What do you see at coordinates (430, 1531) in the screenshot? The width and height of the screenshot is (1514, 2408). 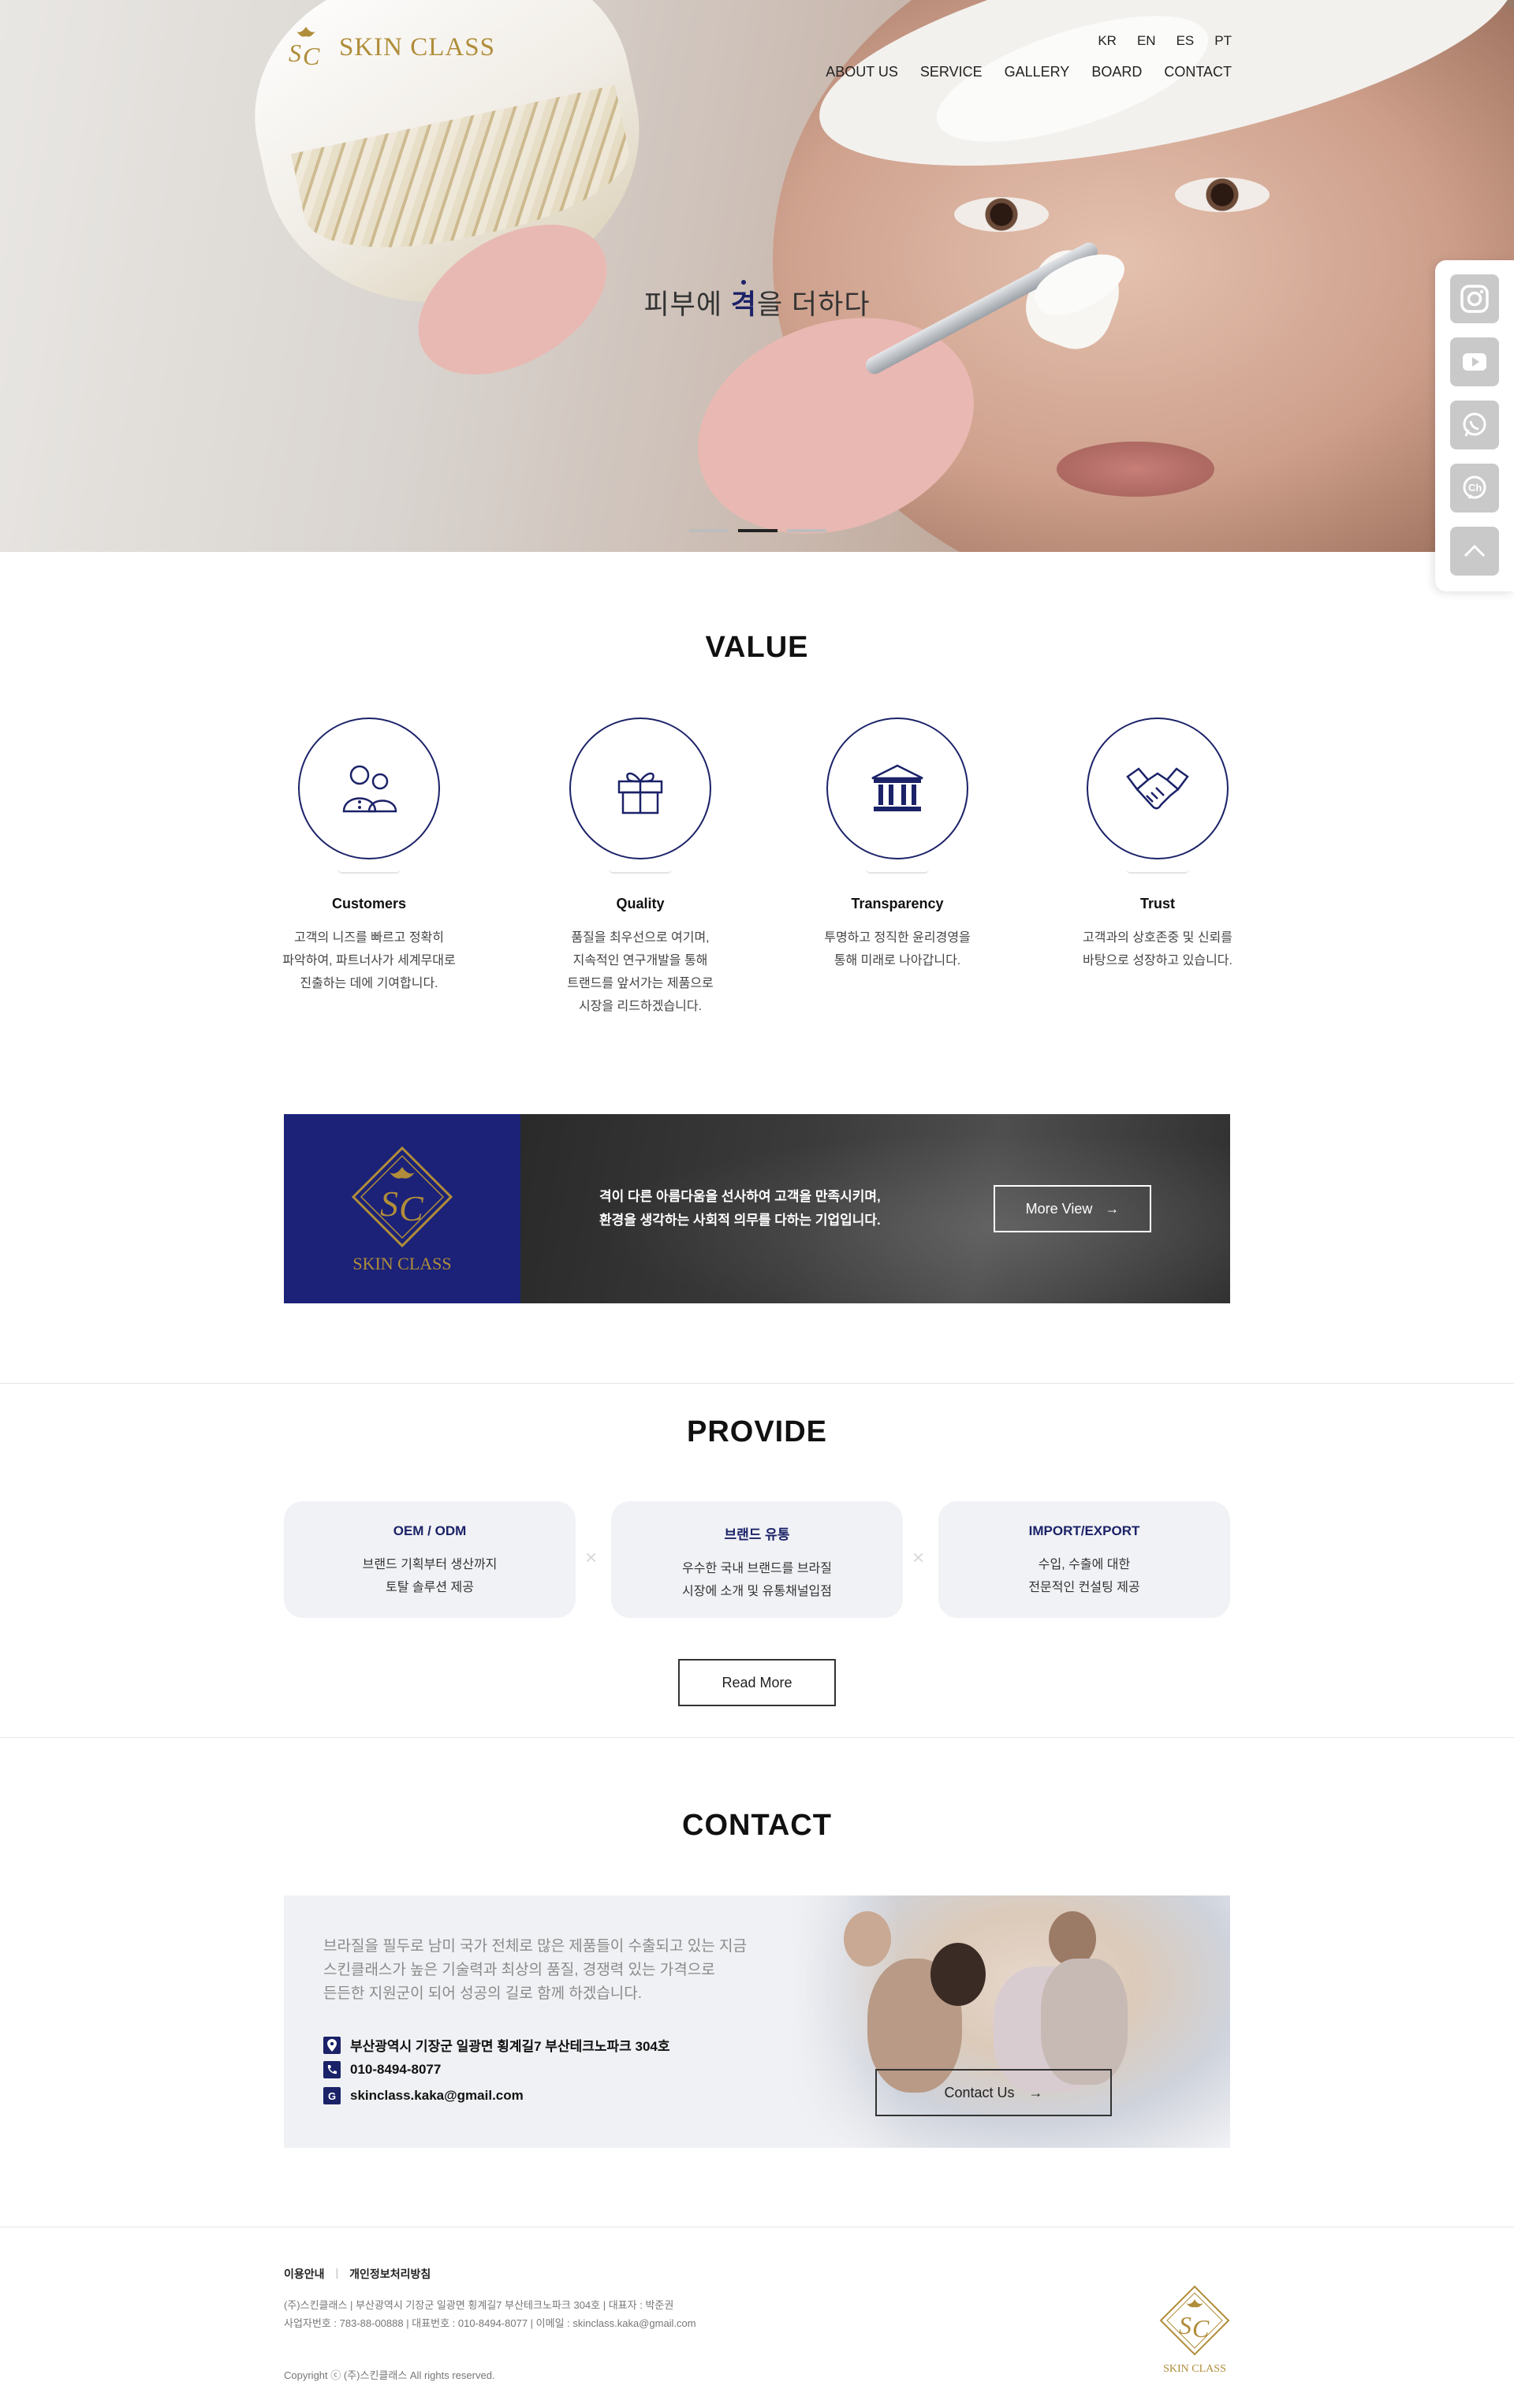 I see `provide-card-title: OEM / ODM` at bounding box center [430, 1531].